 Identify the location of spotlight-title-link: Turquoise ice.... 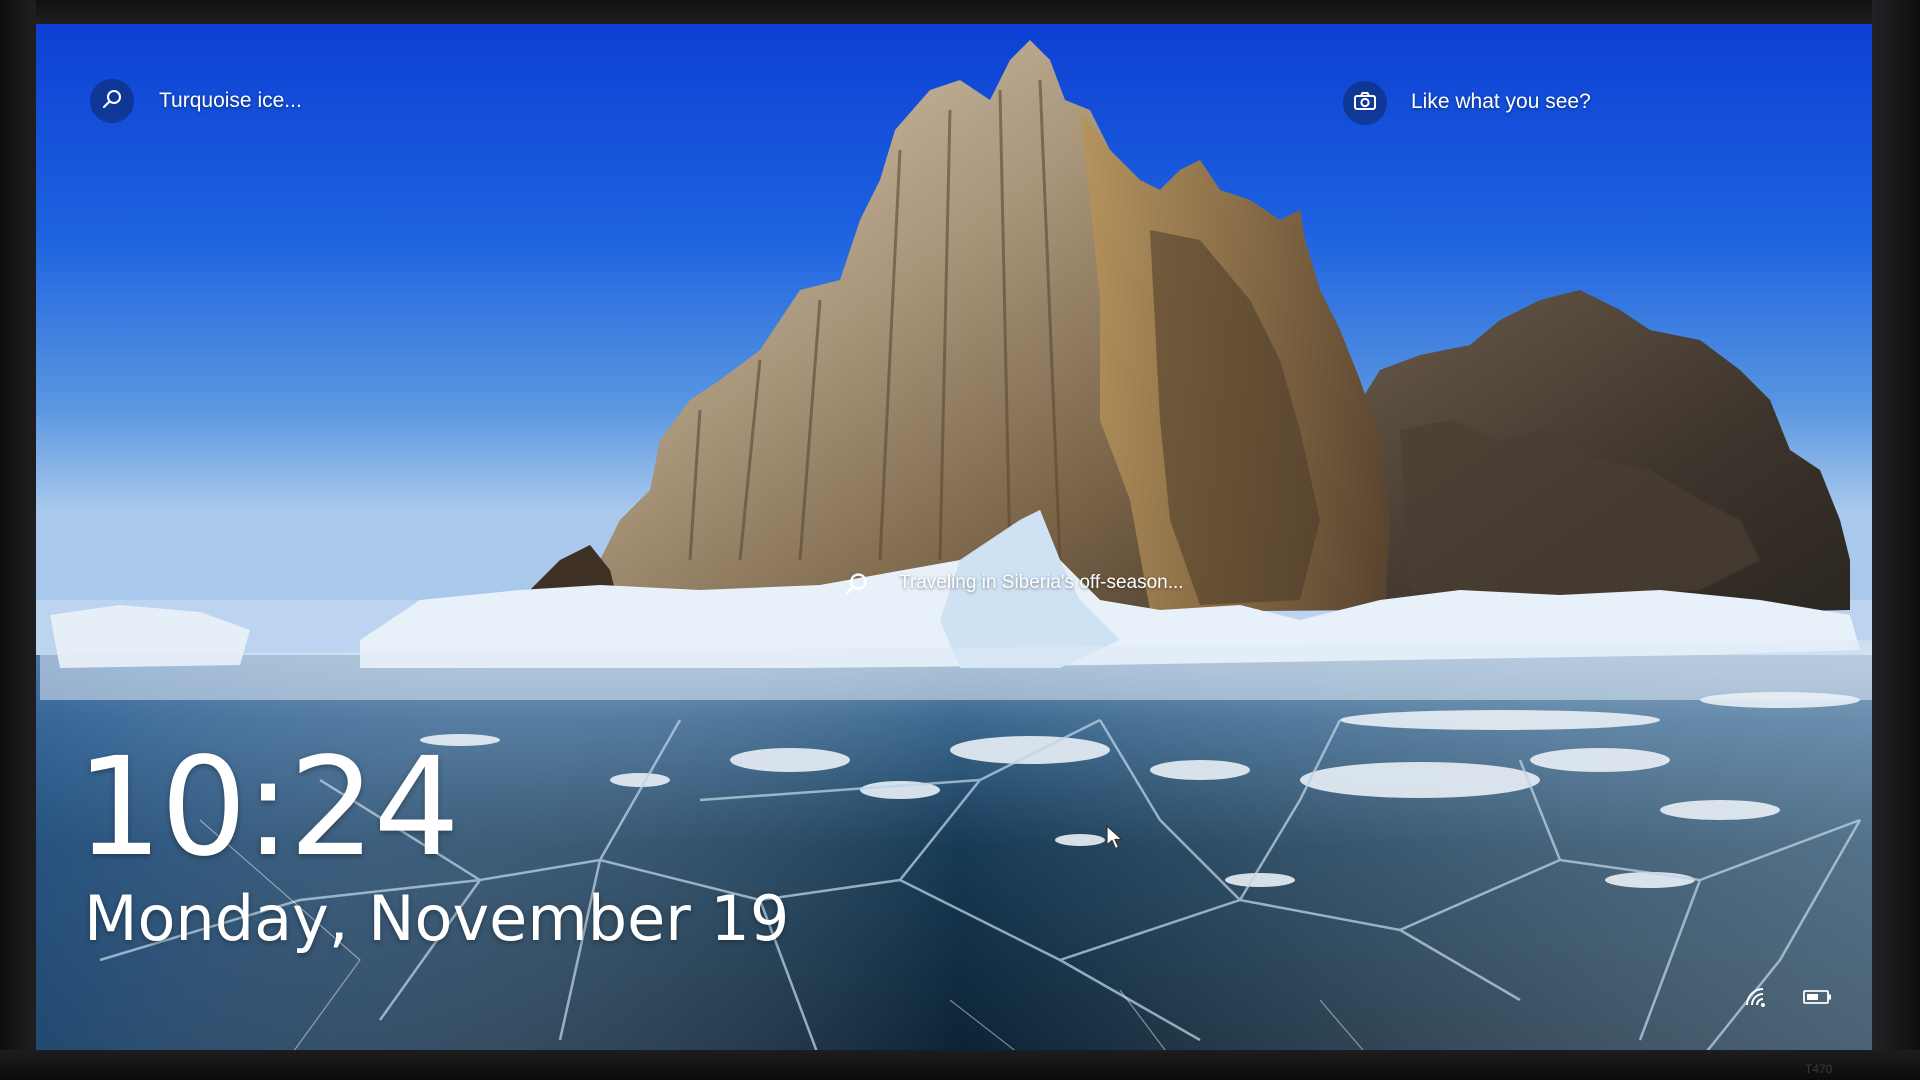
(230, 101).